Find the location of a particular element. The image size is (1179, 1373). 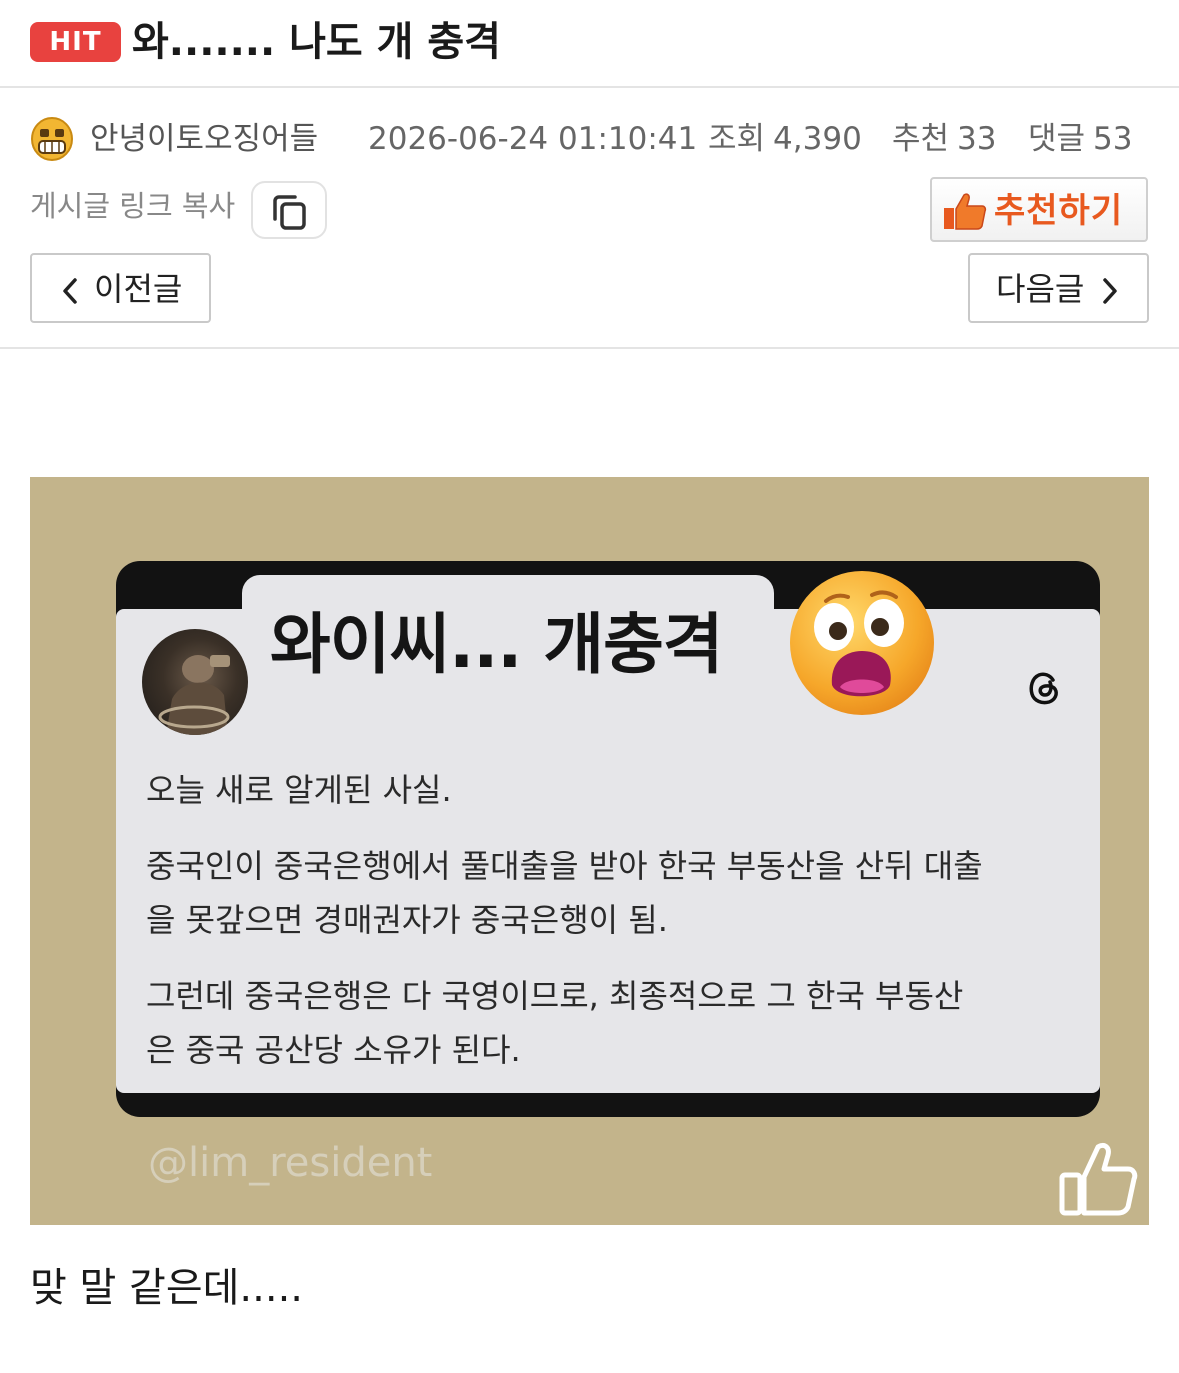

view-label: 조회 is located at coordinates (737, 139).